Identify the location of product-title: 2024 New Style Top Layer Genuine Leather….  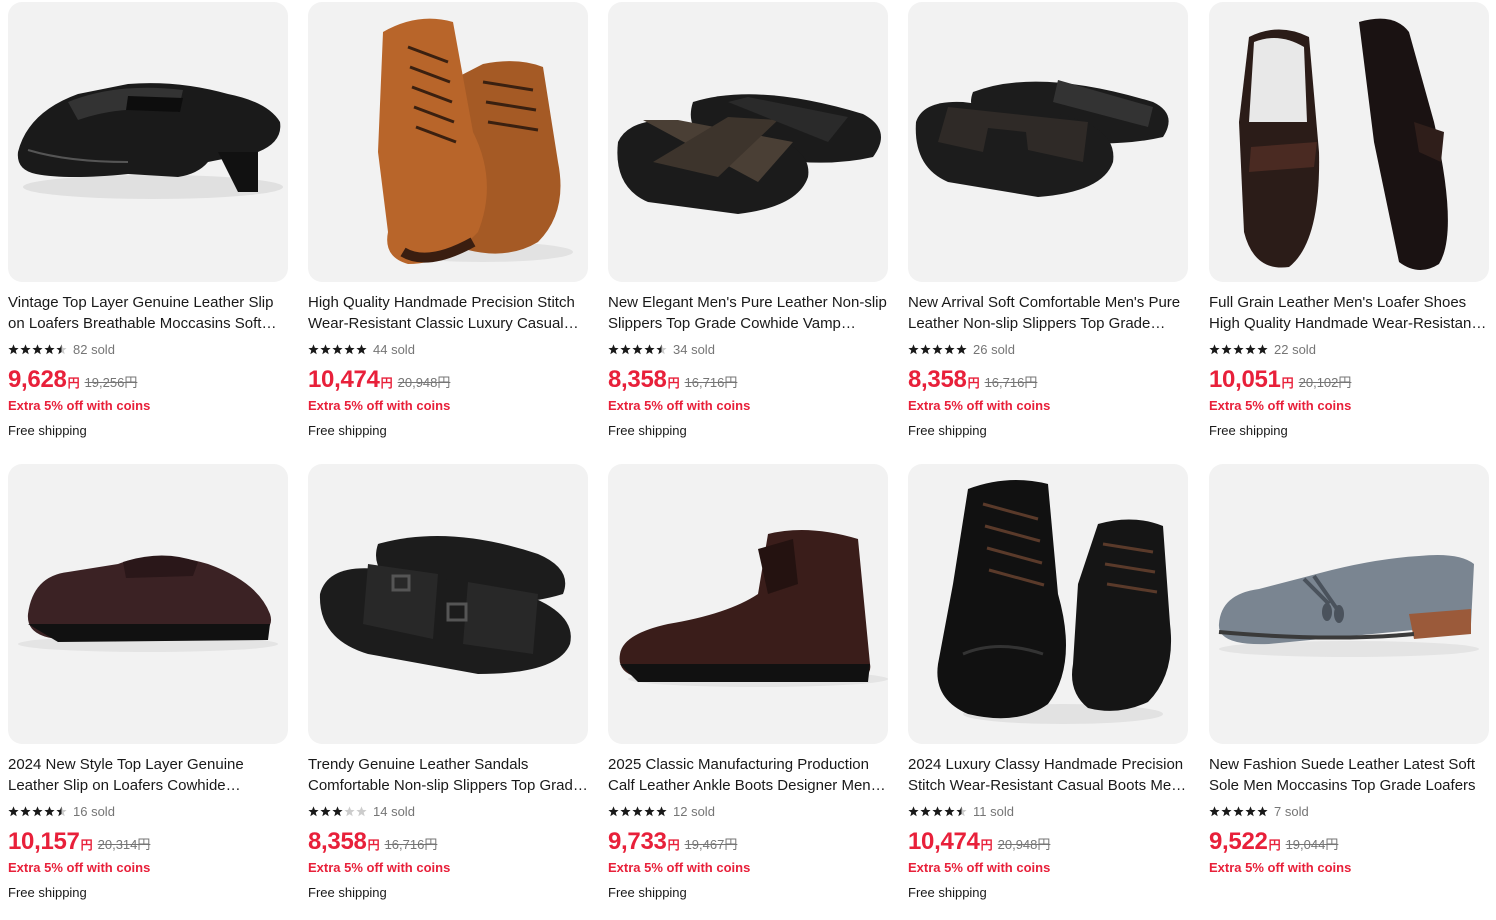
(148, 775).